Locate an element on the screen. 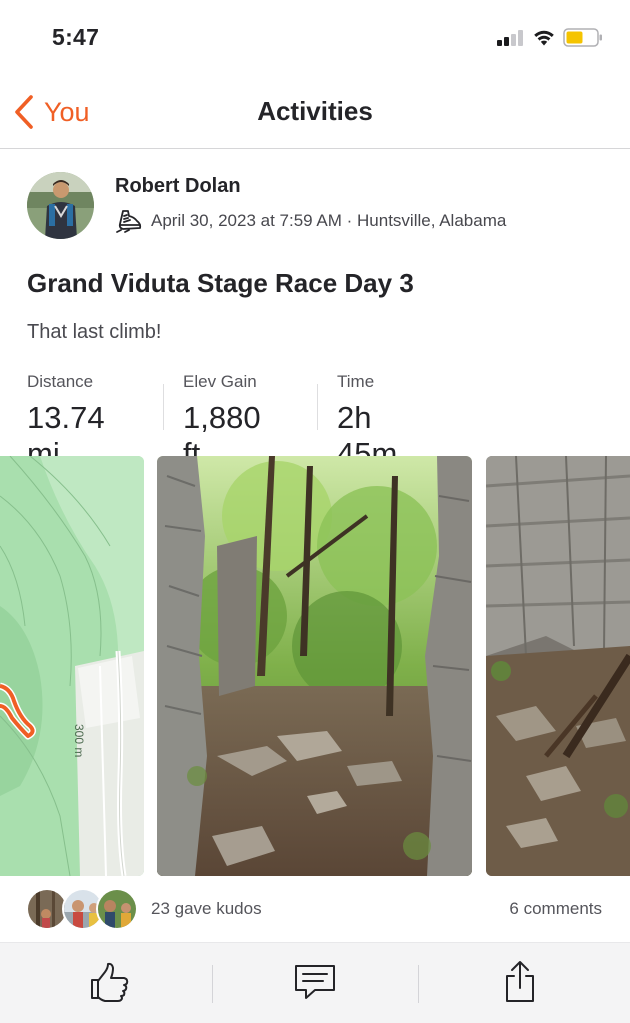 The height and width of the screenshot is (1023, 630). share-icon is located at coordinates (520, 981).